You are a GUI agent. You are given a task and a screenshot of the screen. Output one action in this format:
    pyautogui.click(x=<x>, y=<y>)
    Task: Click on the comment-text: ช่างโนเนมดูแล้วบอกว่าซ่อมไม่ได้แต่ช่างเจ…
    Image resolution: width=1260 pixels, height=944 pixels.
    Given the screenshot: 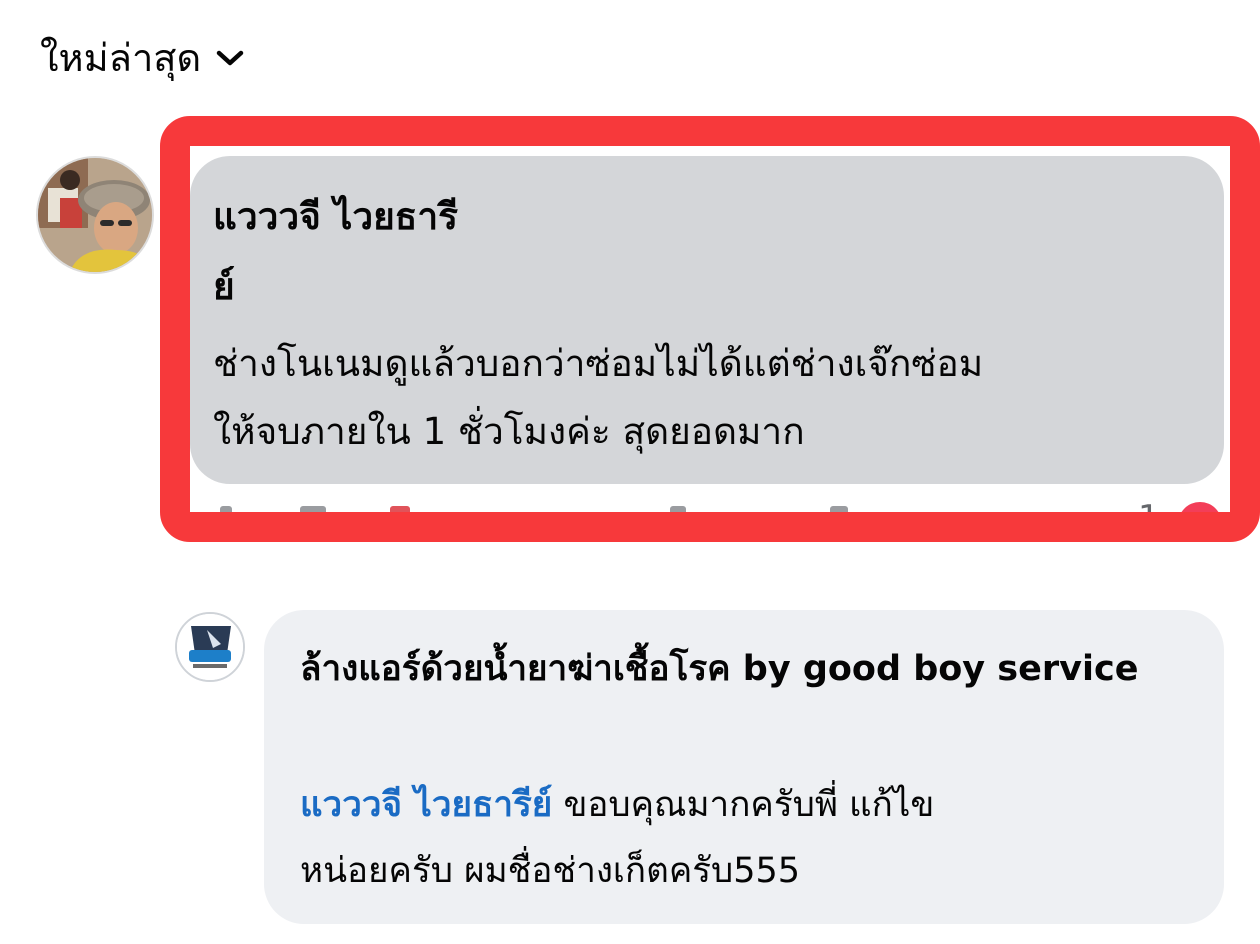 What is the action you would take?
    pyautogui.click(x=598, y=398)
    